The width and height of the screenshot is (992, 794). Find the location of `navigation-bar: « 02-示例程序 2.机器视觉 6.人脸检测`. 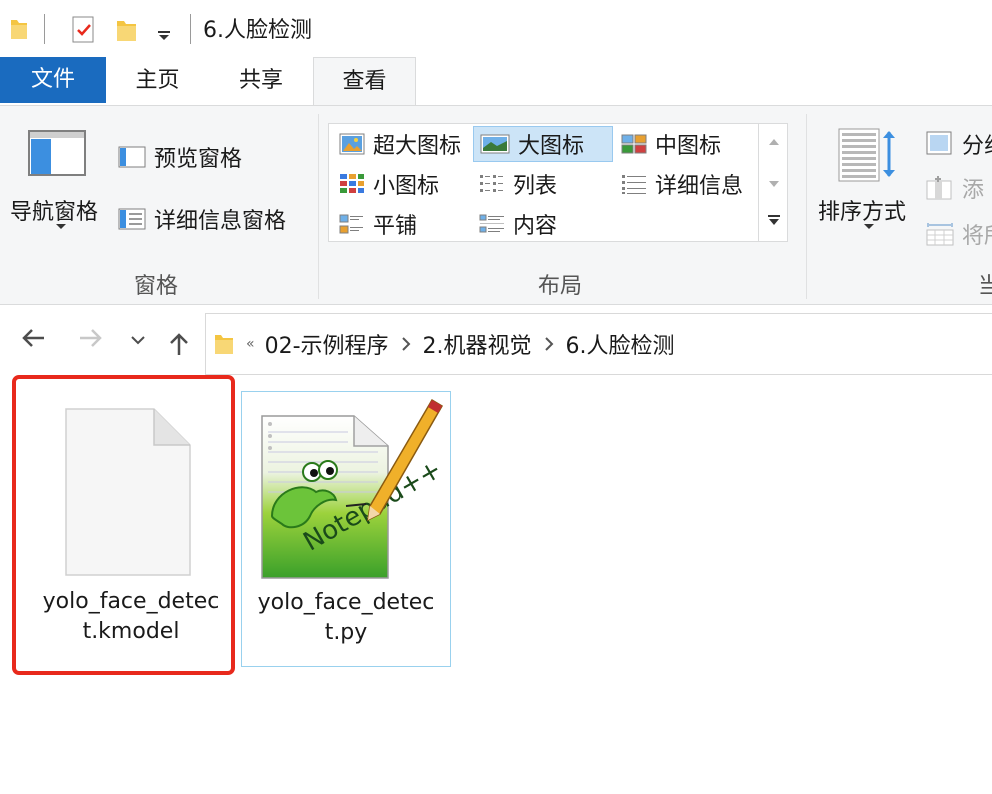

navigation-bar: « 02-示例程序 2.机器视觉 6.人脸检测 is located at coordinates (496, 342).